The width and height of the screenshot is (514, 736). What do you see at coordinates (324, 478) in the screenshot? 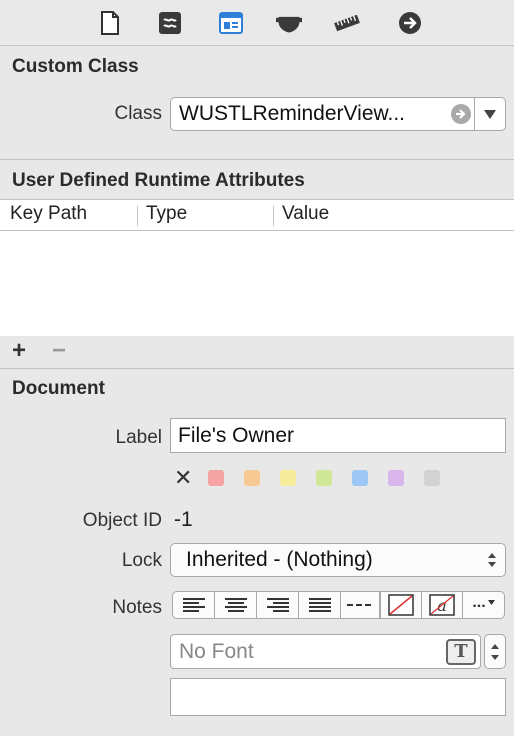
I see `label-color-swatch-green` at bounding box center [324, 478].